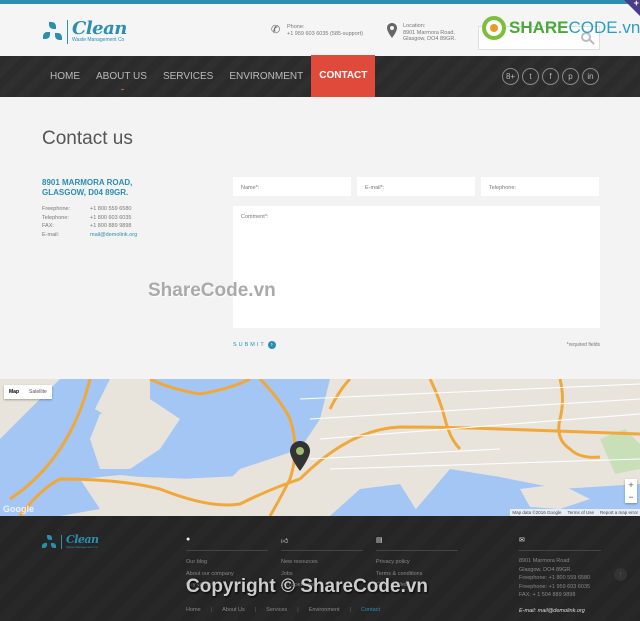 The image size is (640, 621). I want to click on sharecode-watermark-logo: SHARECODE.vn, so click(561, 28).